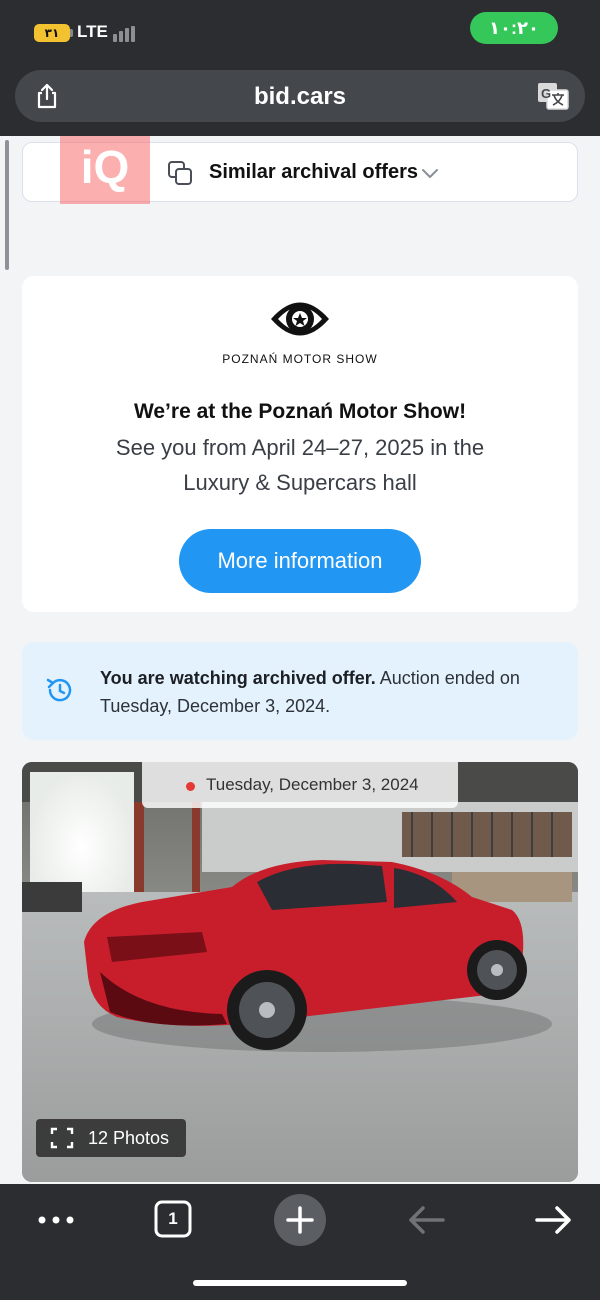  I want to click on browser-toolbar: 1, so click(300, 1242).